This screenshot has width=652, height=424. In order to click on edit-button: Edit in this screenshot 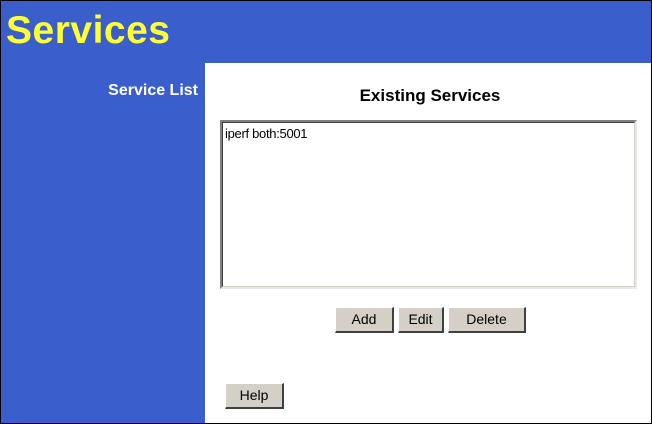, I will do `click(421, 320)`.